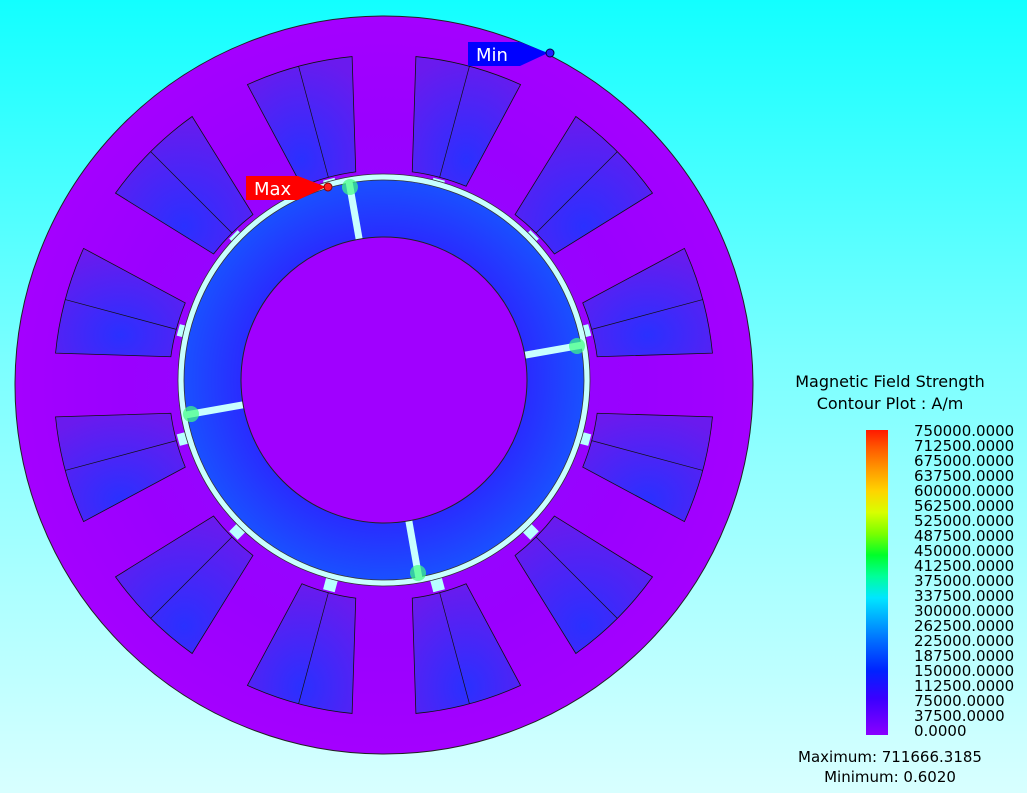 The width and height of the screenshot is (1027, 793). What do you see at coordinates (890, 777) in the screenshot?
I see `minimum-value: Minimum: 0.6020` at bounding box center [890, 777].